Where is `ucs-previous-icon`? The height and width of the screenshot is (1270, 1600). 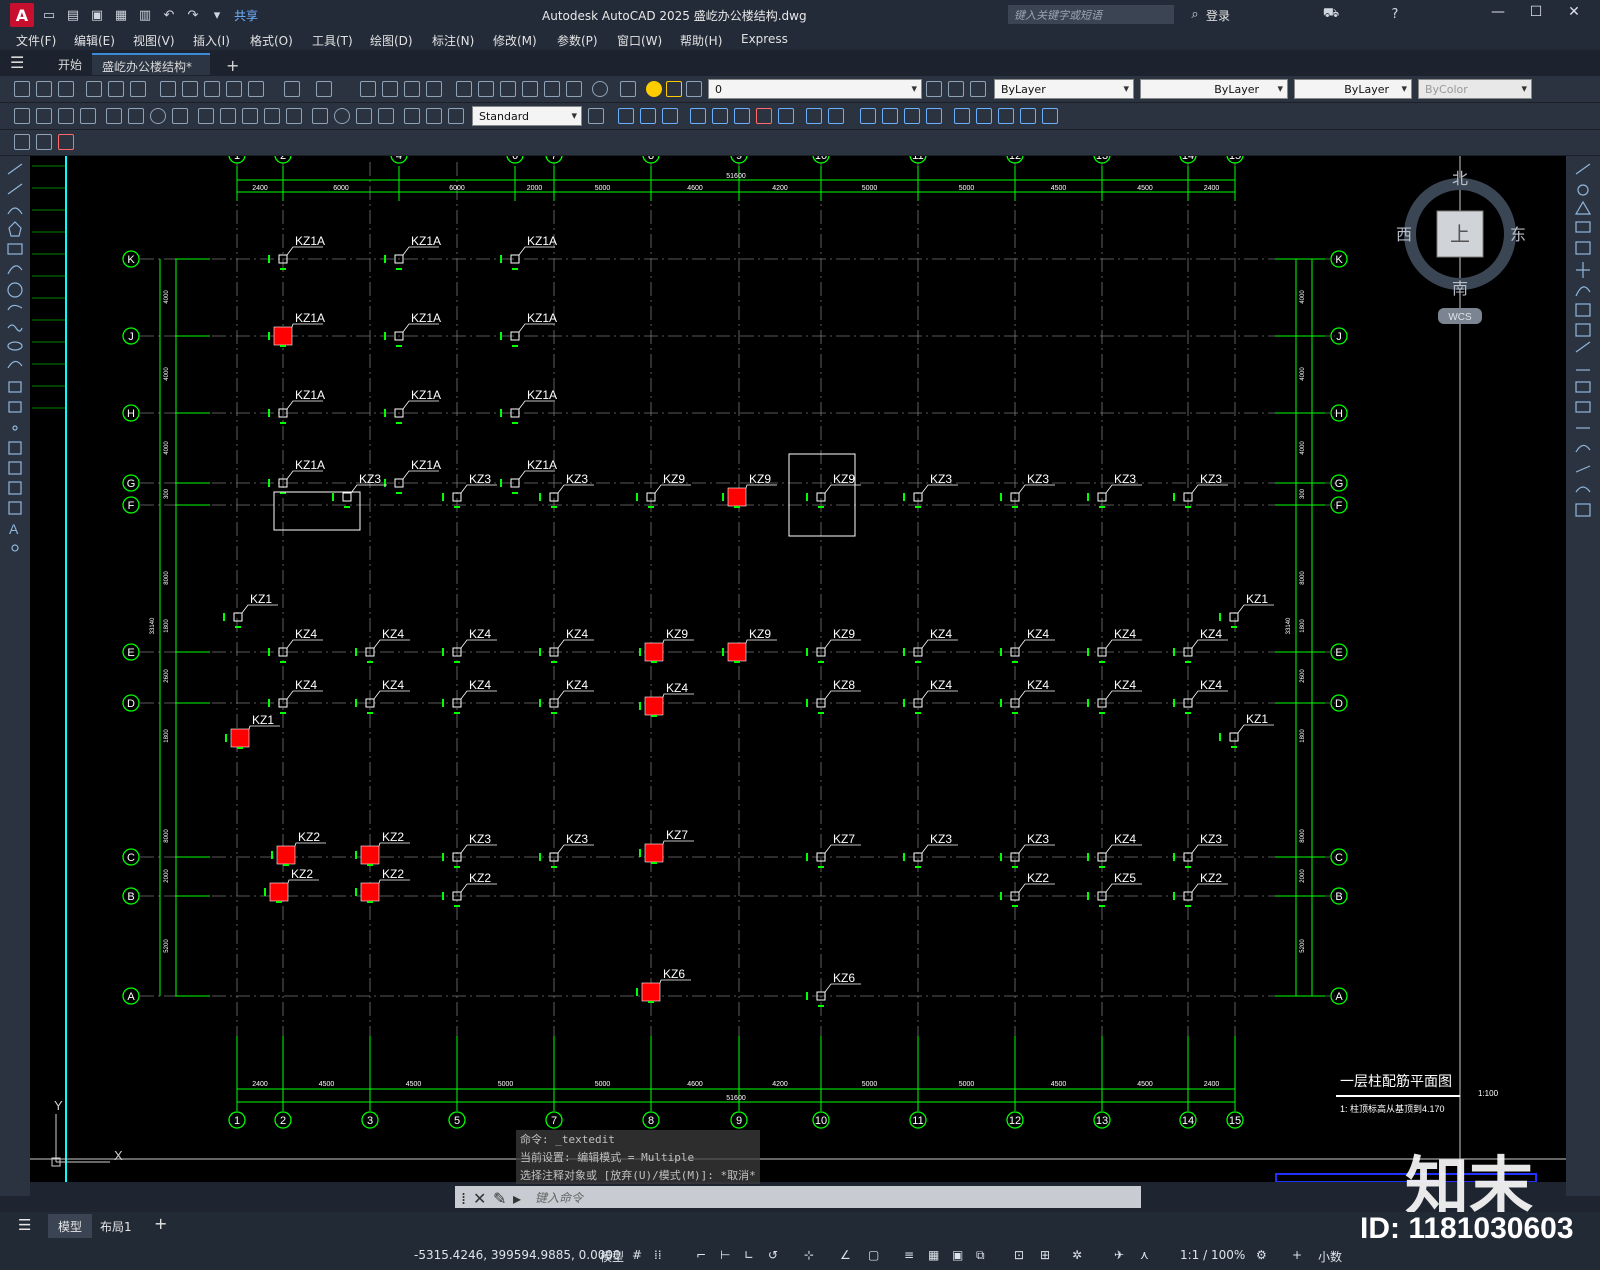 ucs-previous-icon is located at coordinates (1006, 116).